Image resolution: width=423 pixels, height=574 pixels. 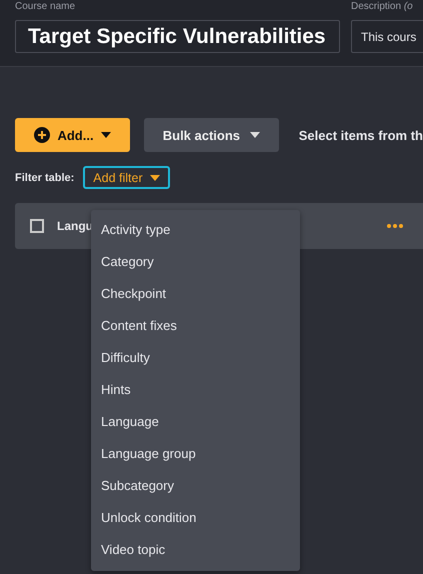 What do you see at coordinates (195, 325) in the screenshot?
I see `menu-item: Content fixes` at bounding box center [195, 325].